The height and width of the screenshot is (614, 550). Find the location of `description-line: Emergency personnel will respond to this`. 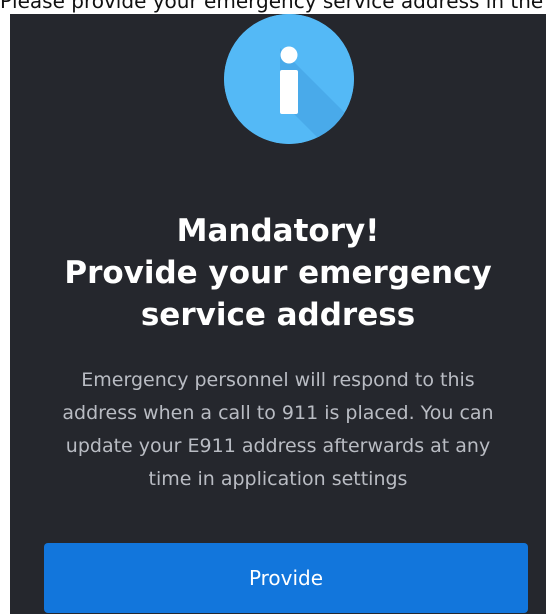

description-line: Emergency personnel will respond to this is located at coordinates (278, 380).